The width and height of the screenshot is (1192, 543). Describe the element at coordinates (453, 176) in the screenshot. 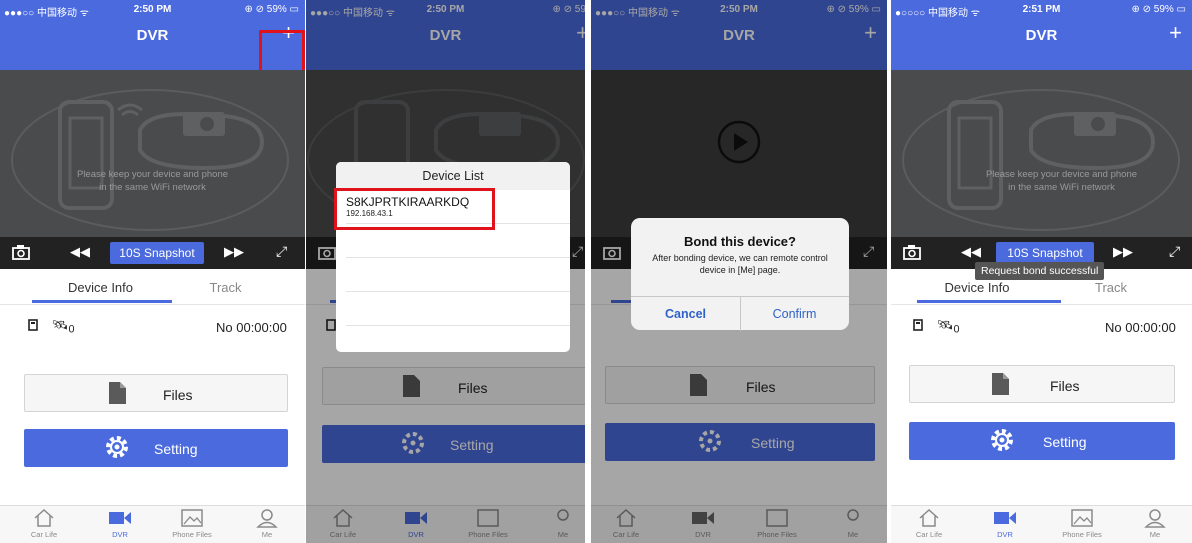

I see `device-list-title: Device List` at that location.